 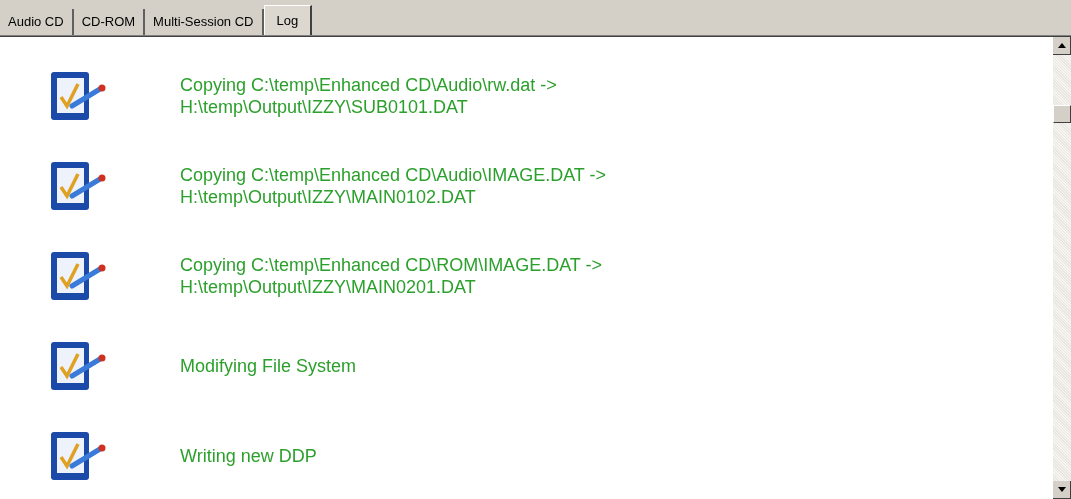 I want to click on scroll-down-button, so click(x=1062, y=490).